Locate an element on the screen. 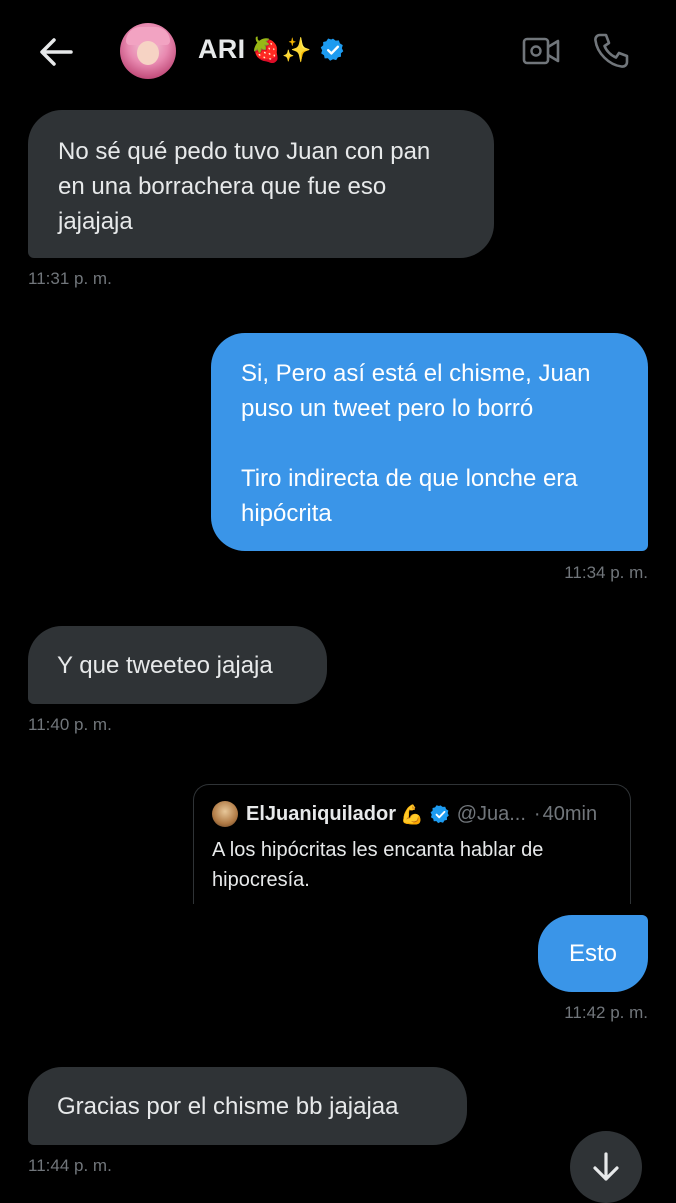 This screenshot has height=1203, width=676. phone-call-icon is located at coordinates (611, 50).